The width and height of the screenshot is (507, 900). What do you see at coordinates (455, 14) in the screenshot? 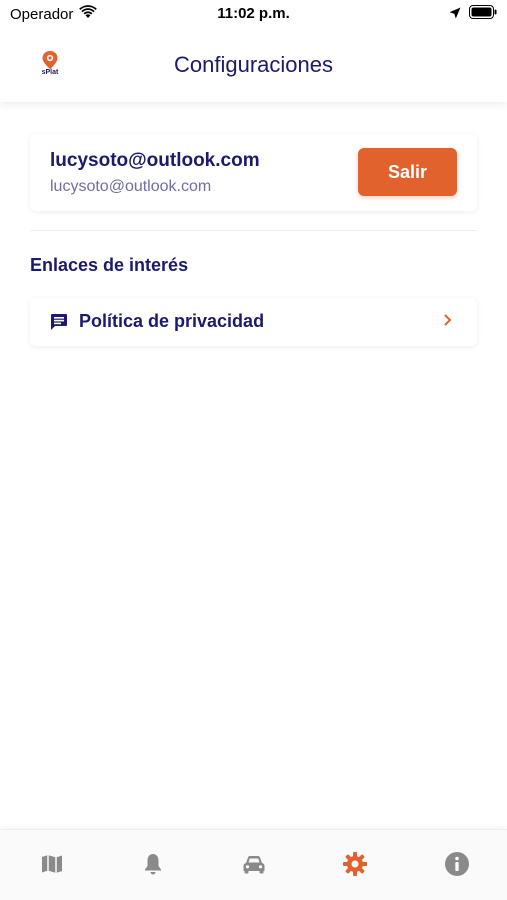
I see `location-arrow-icon` at bounding box center [455, 14].